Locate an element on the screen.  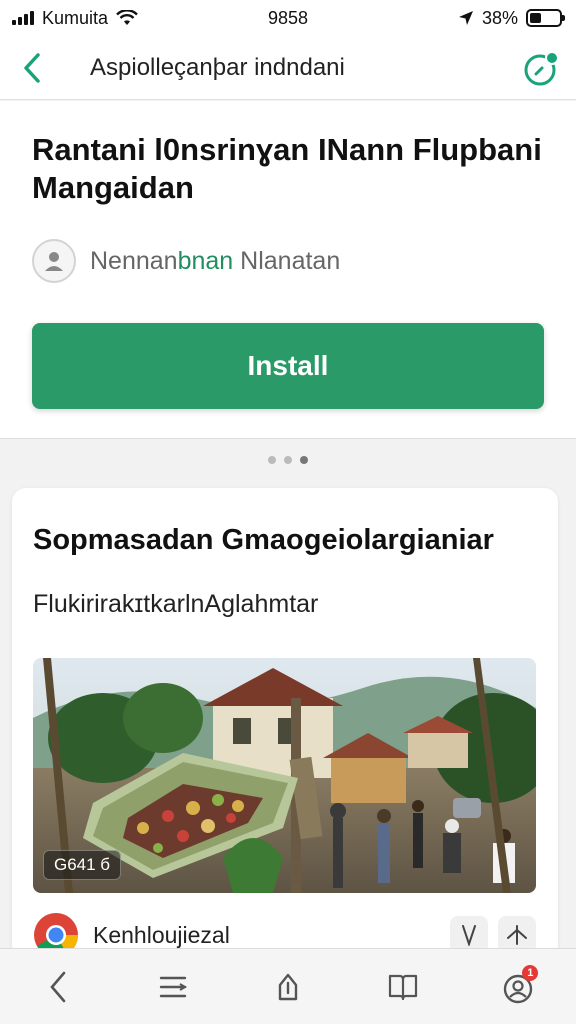
back-icon is located at coordinates (57, 986).